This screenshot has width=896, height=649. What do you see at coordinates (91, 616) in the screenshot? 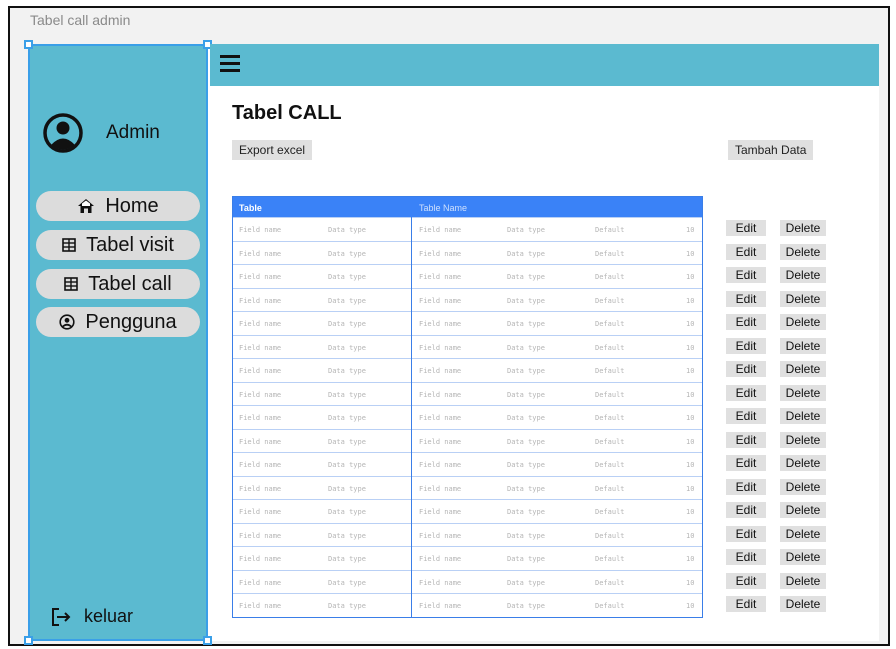
I see `logout-button: keluar` at bounding box center [91, 616].